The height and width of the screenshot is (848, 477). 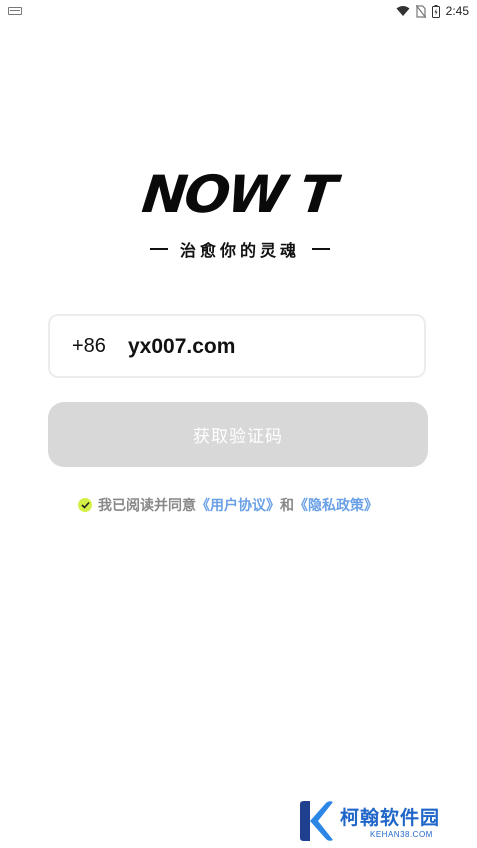 I want to click on wifi-icon, so click(x=403, y=11).